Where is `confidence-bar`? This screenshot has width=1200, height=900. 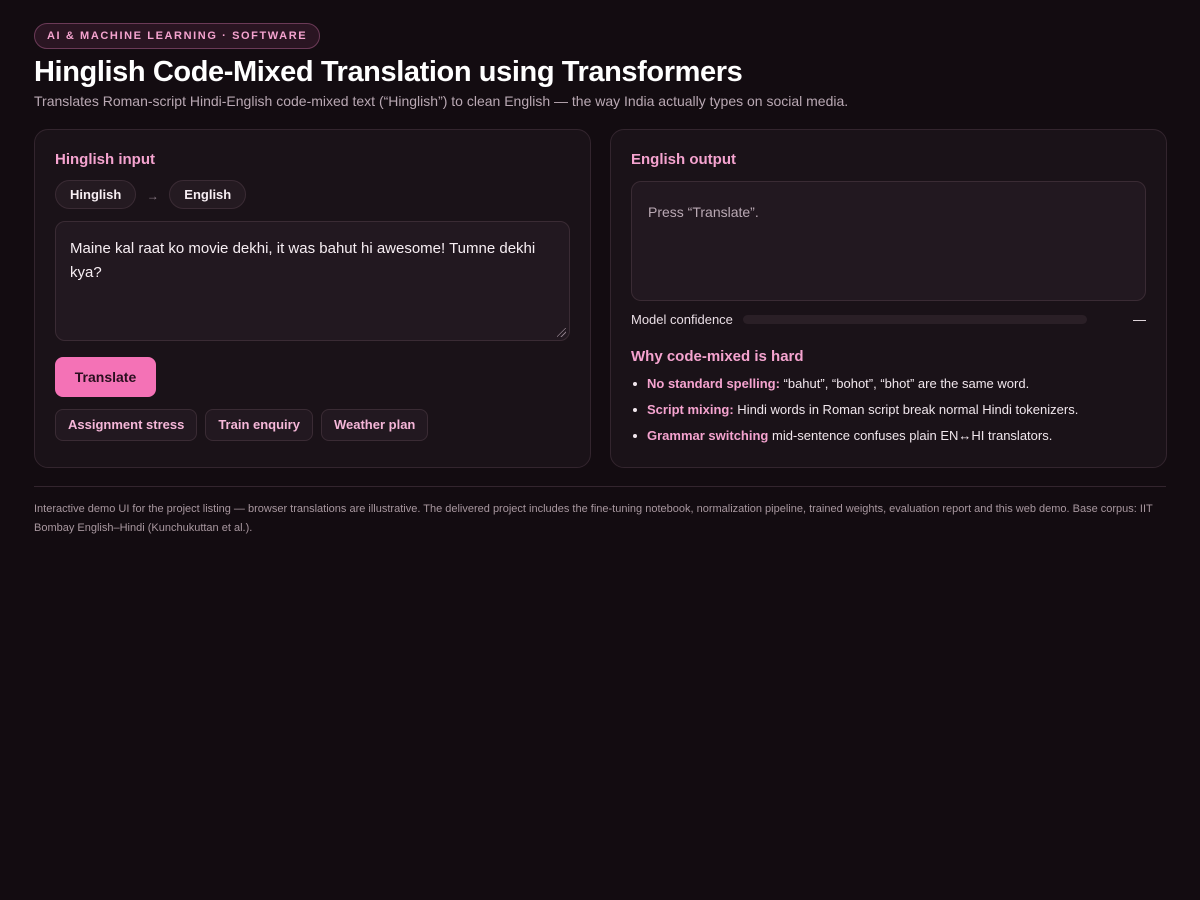
confidence-bar is located at coordinates (915, 319).